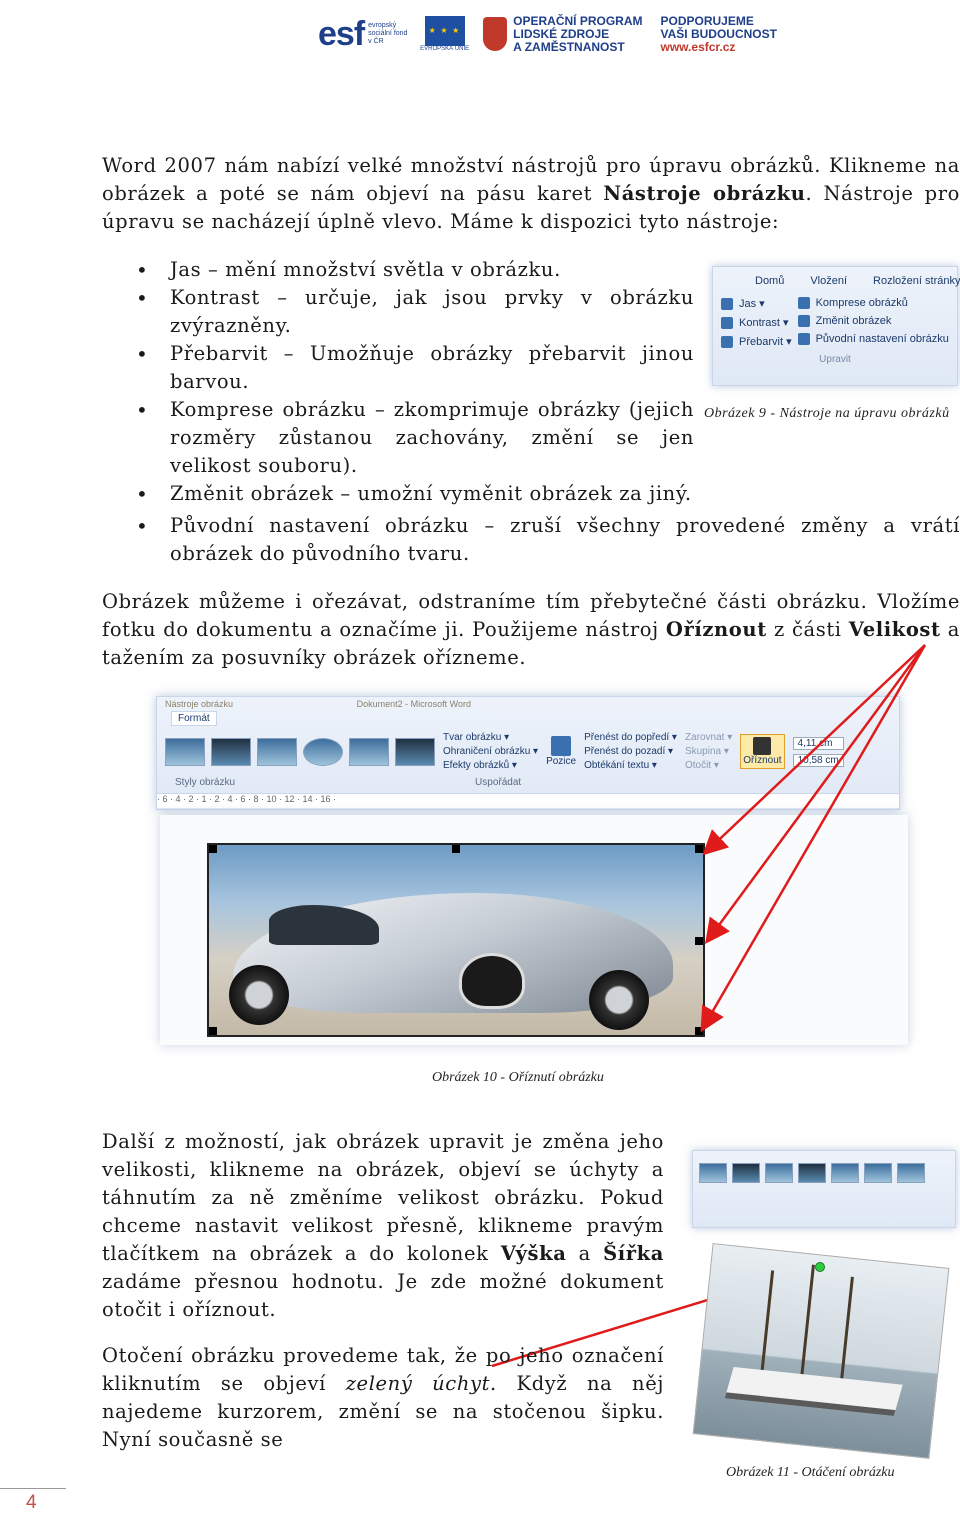 Image resolution: width=960 pixels, height=1514 pixels. I want to click on arrow-to-bottom-handle, so click(813, 838).